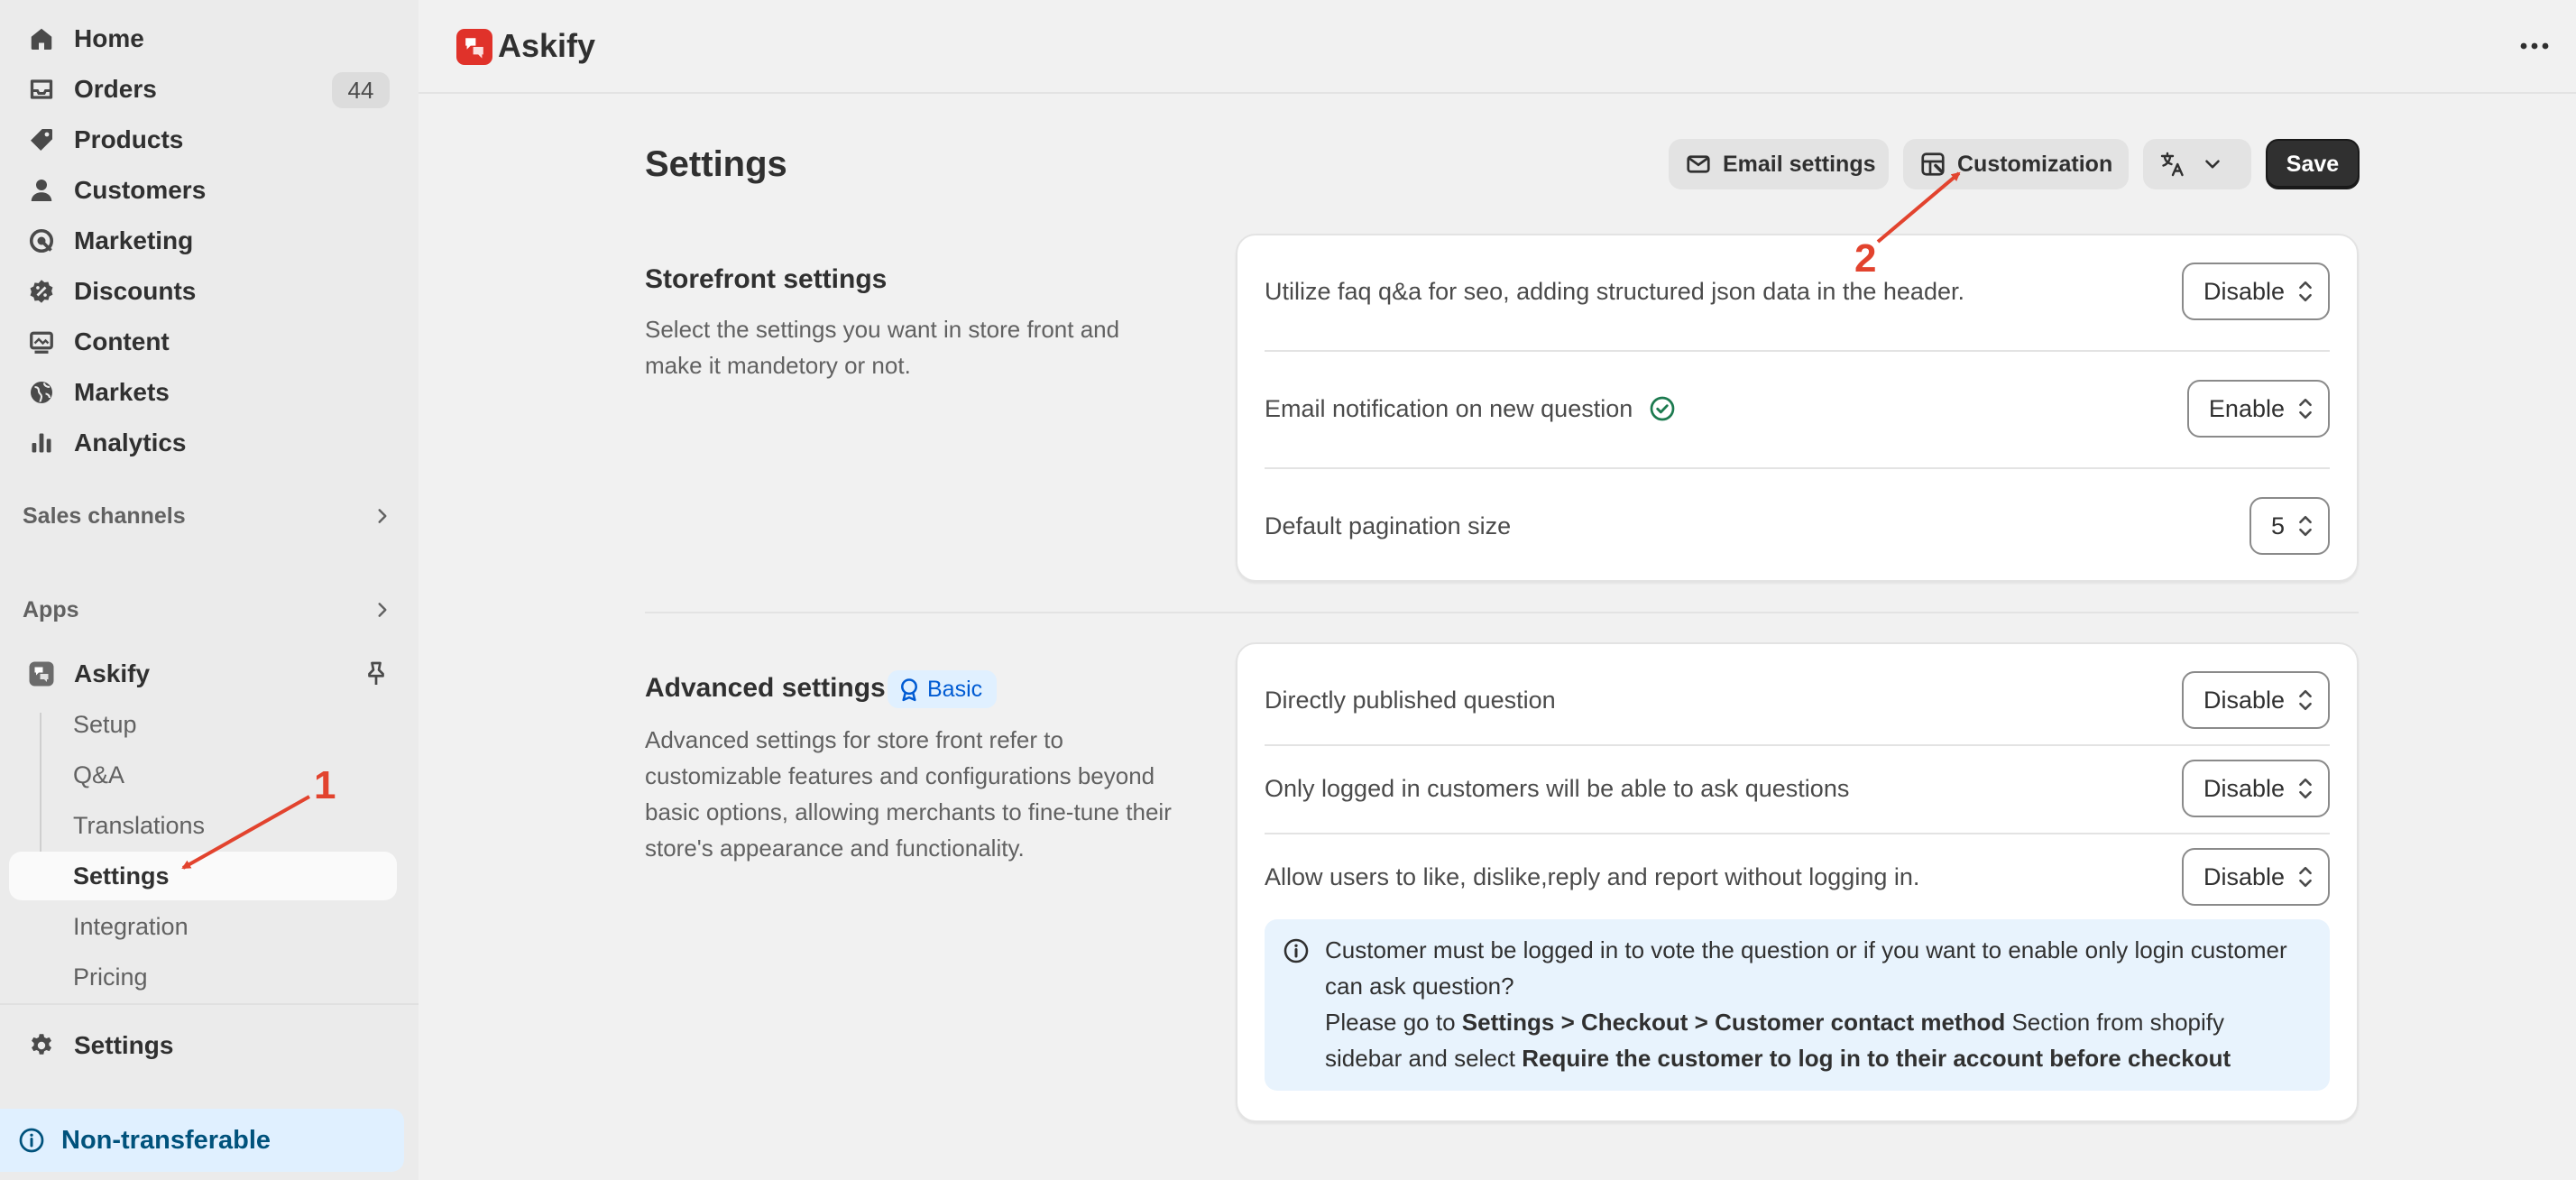  What do you see at coordinates (207, 610) in the screenshot?
I see `apps-header: Apps` at bounding box center [207, 610].